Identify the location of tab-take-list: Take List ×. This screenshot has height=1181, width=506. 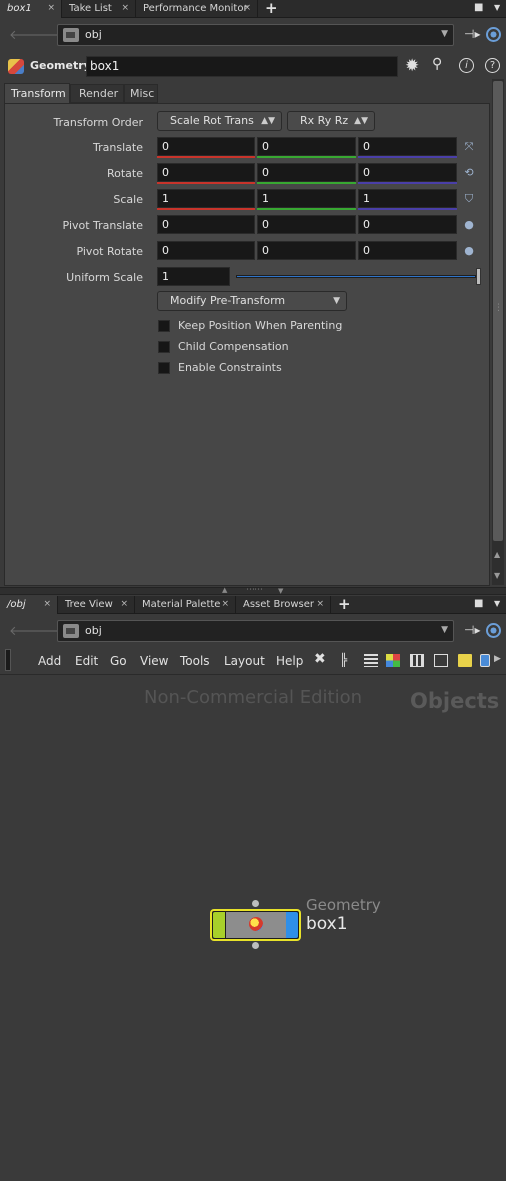
(99, 9).